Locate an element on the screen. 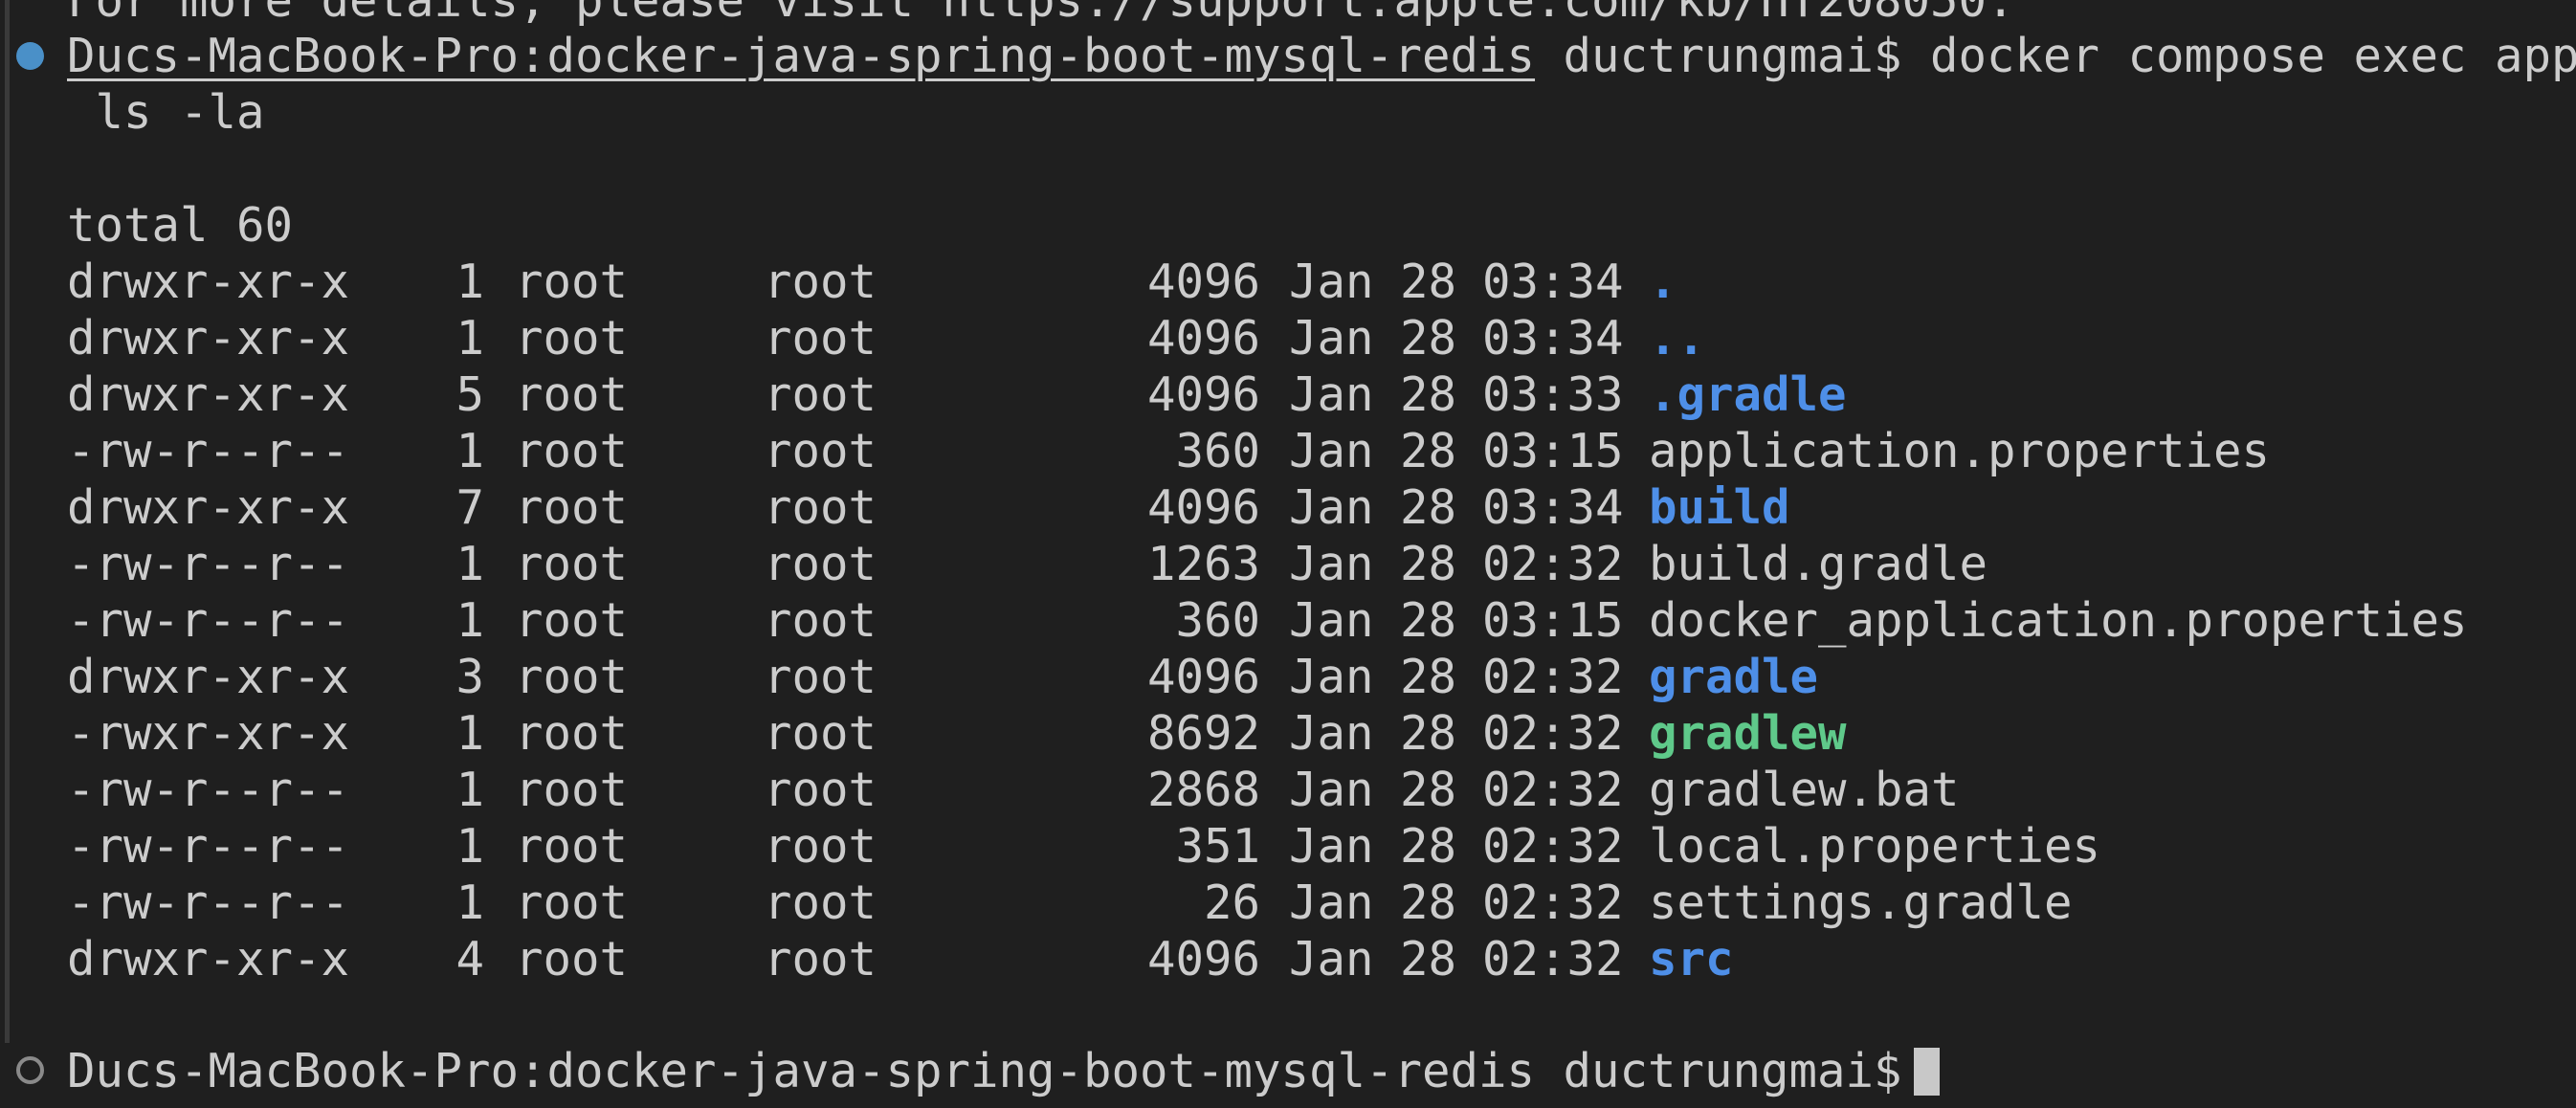 The height and width of the screenshot is (1108, 2576). command-wrap-line: ls -la is located at coordinates (166, 112).